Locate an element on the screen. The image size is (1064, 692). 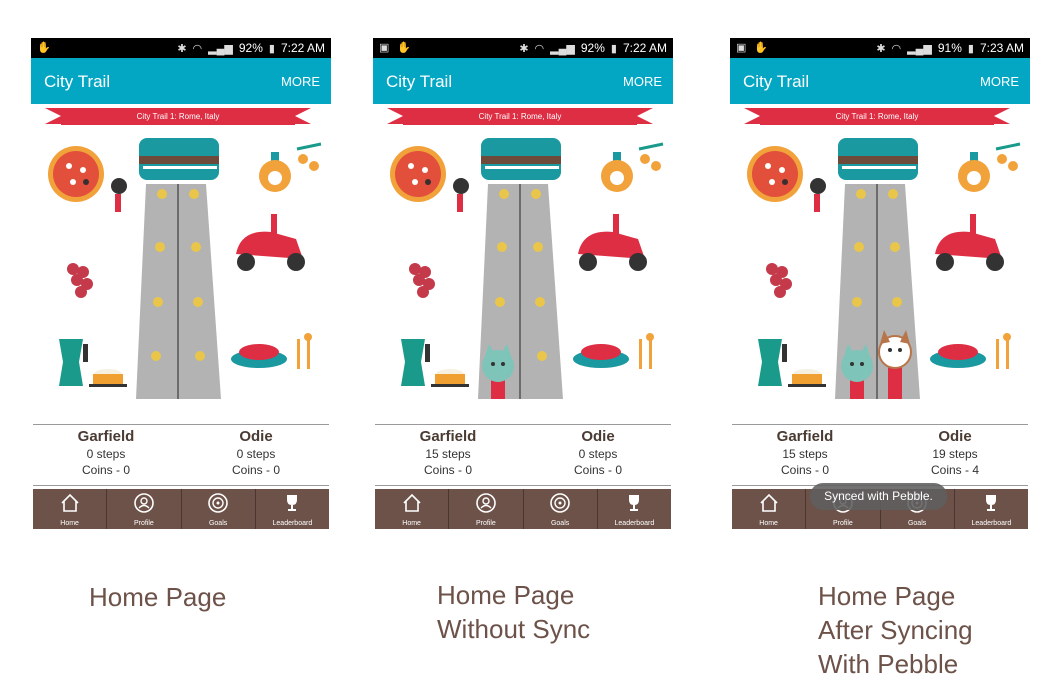
player-coins: Coins - 4 is located at coordinates (955, 470).